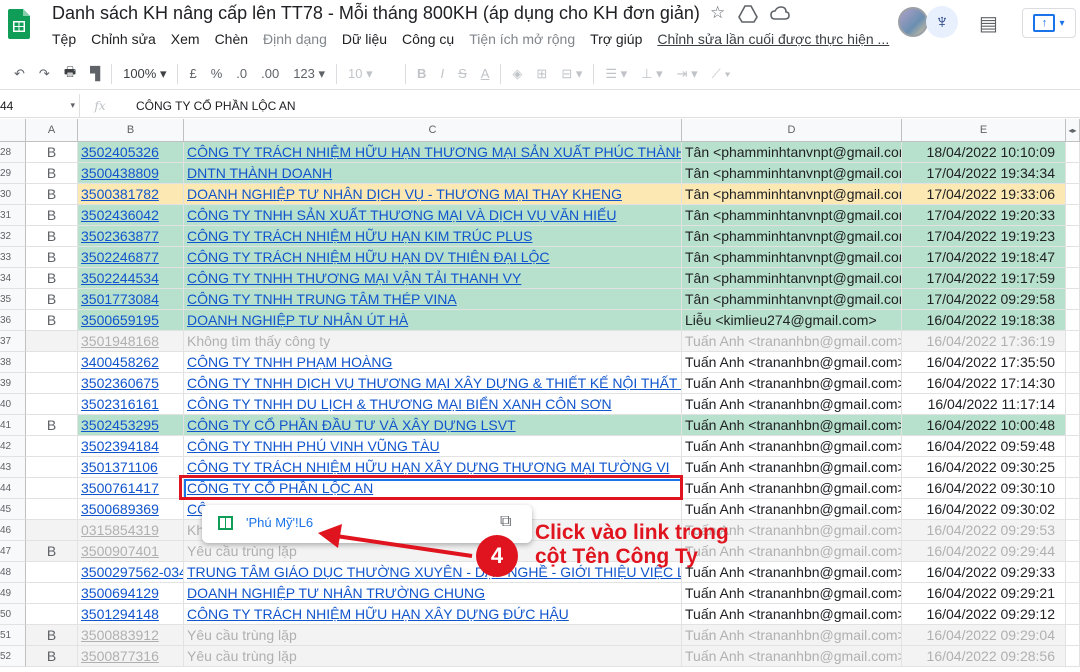  What do you see at coordinates (119, 467) in the screenshot?
I see `tax-code-link: 3501371106` at bounding box center [119, 467].